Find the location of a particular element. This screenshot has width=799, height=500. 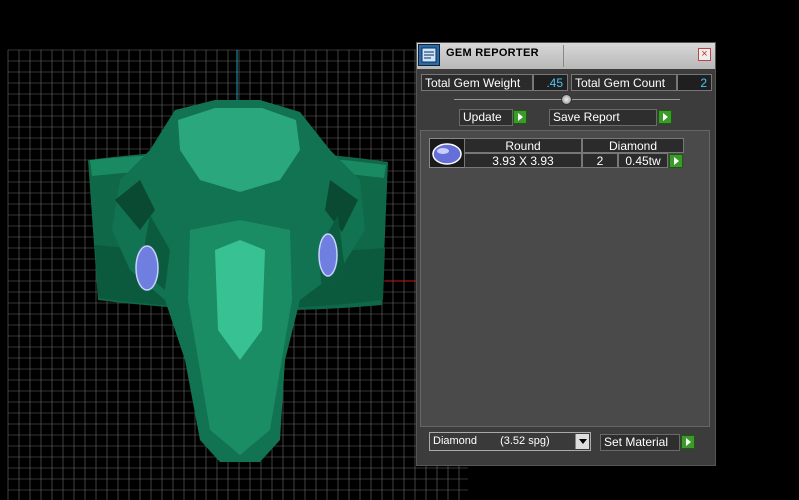

gem-reporter-icon is located at coordinates (429, 55).